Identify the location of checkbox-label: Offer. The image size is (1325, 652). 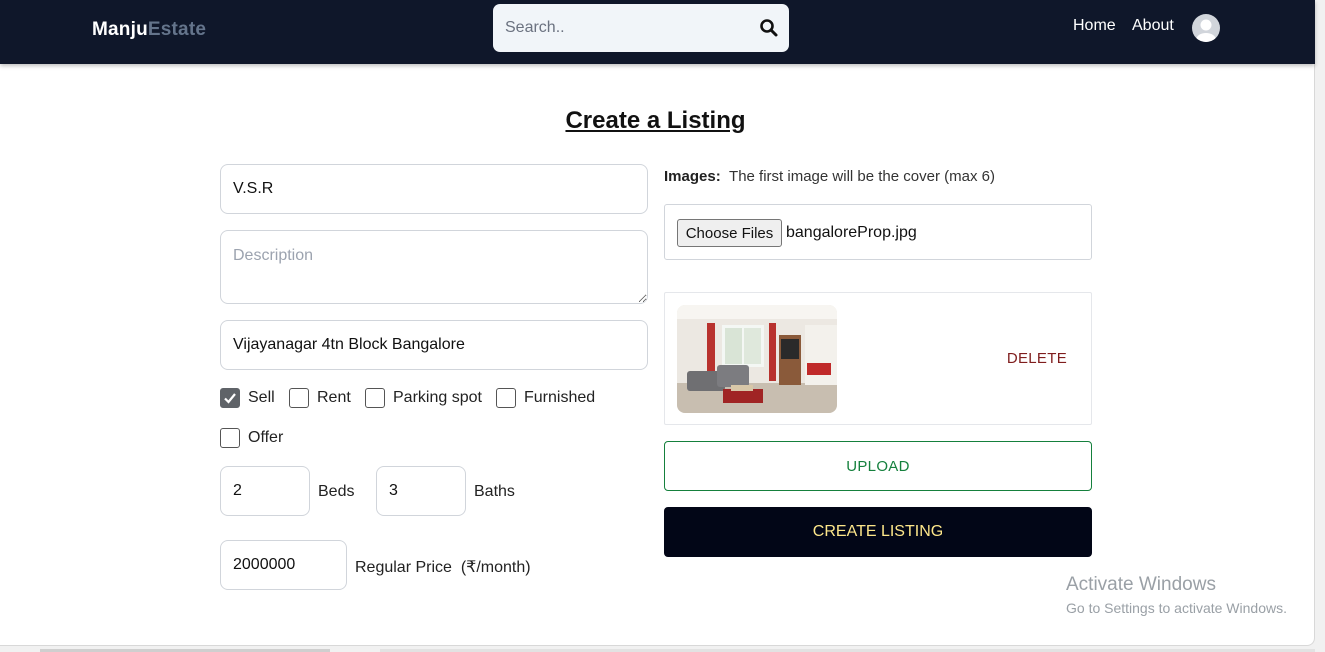
(266, 437).